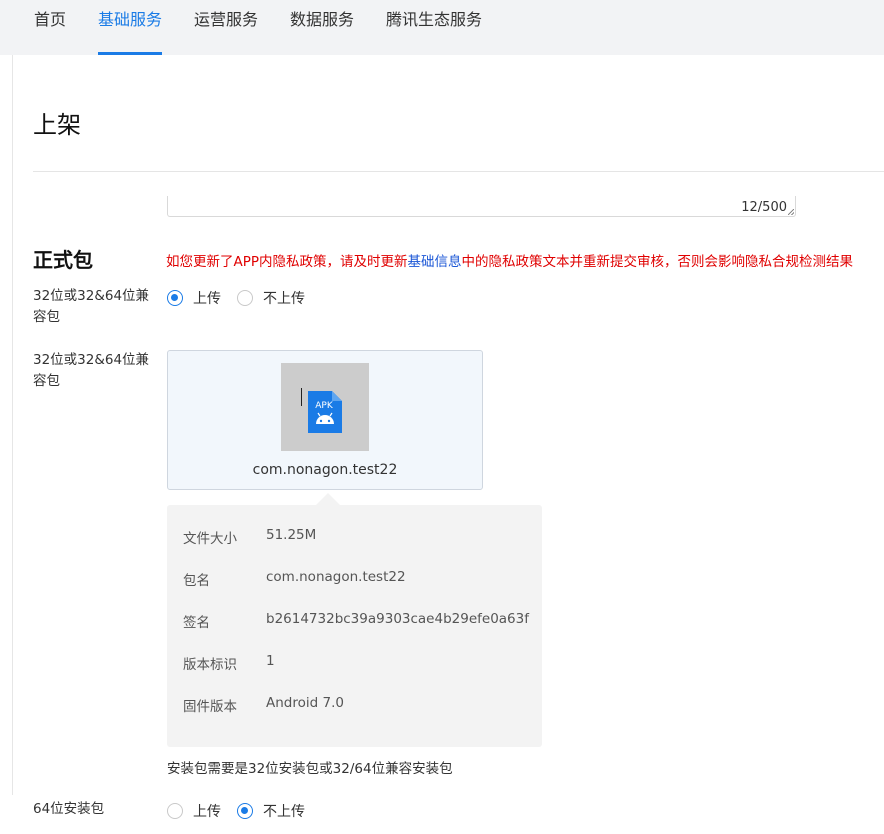  I want to click on nav-basic-services: 基础服务, so click(130, 27).